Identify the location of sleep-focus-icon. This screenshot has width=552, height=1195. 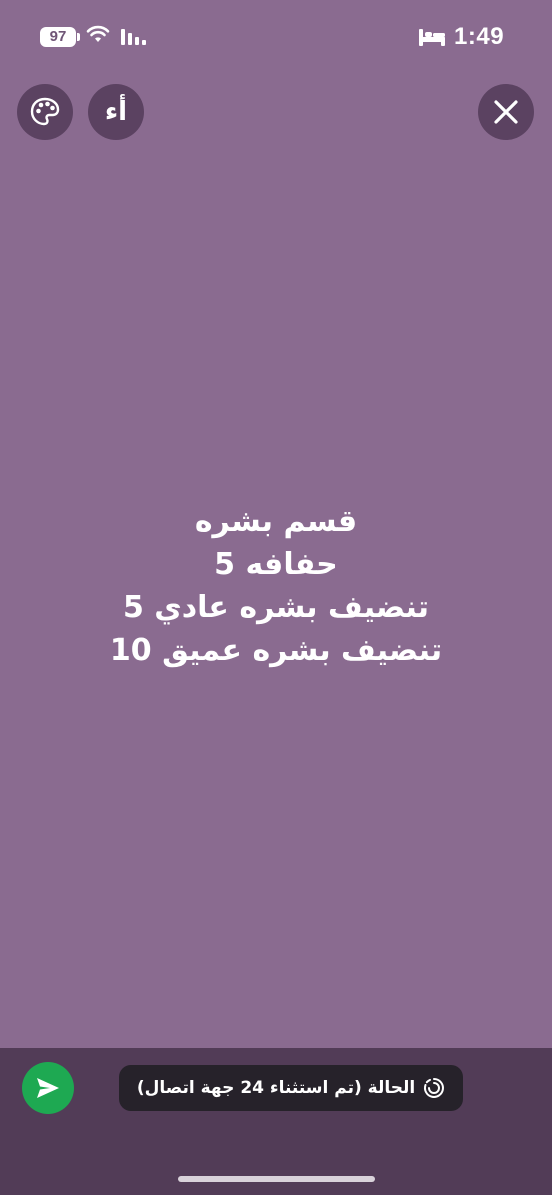
(432, 37).